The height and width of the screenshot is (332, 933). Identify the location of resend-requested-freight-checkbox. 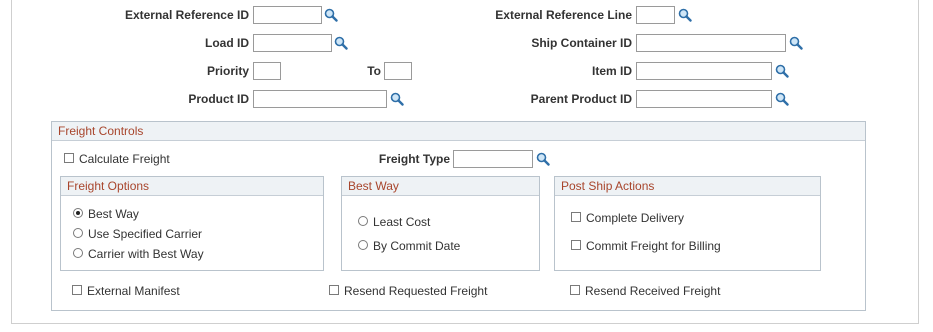
(334, 290).